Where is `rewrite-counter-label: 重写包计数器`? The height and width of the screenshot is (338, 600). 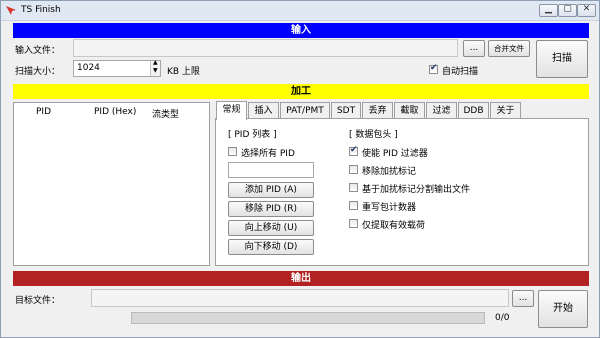
rewrite-counter-label: 重写包计数器 is located at coordinates (389, 208).